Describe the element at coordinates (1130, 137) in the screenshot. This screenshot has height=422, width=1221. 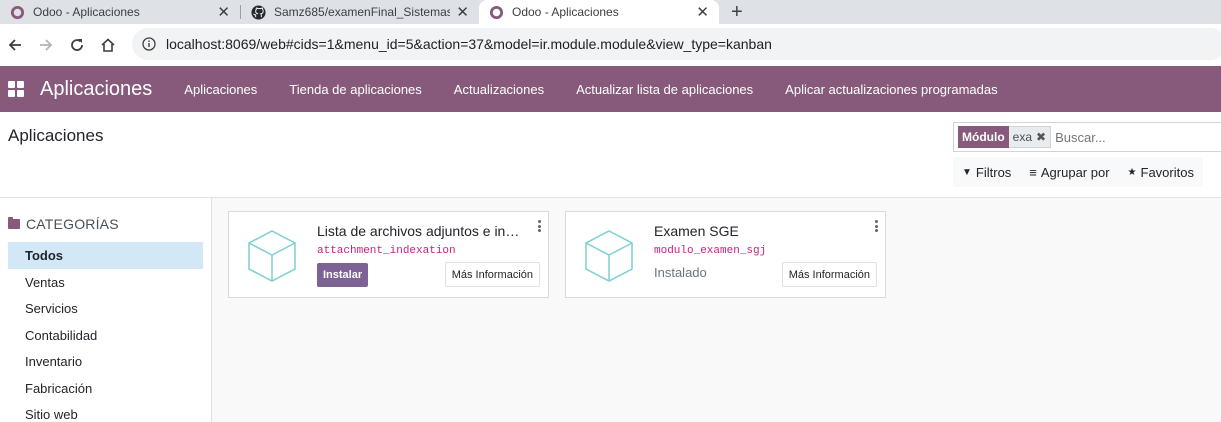
I see `search-input` at that location.